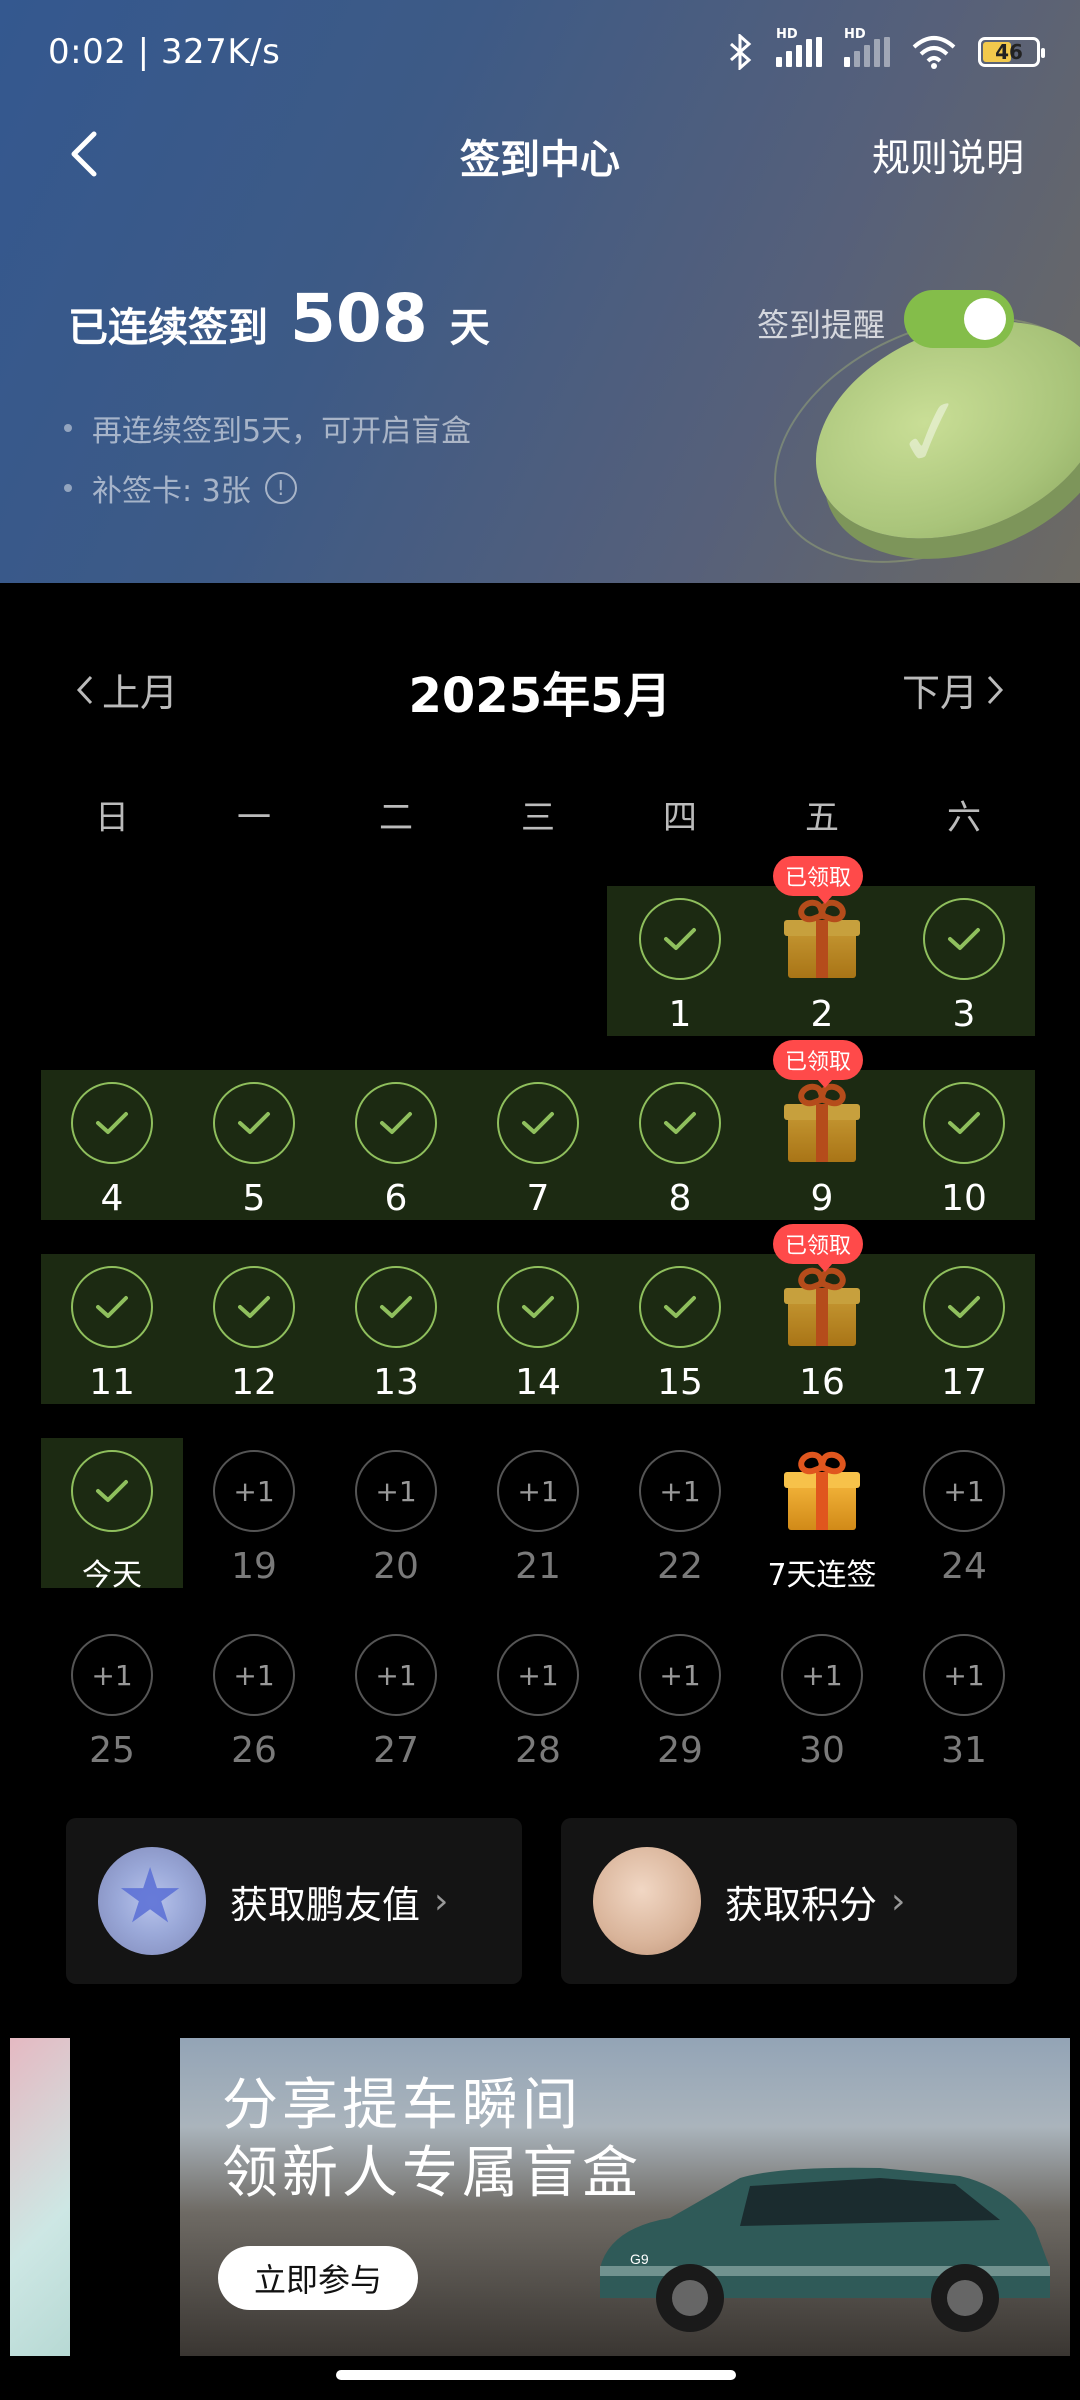 The image size is (1080, 2400). Describe the element at coordinates (538, 1382) in the screenshot. I see `day-label: 14` at that location.